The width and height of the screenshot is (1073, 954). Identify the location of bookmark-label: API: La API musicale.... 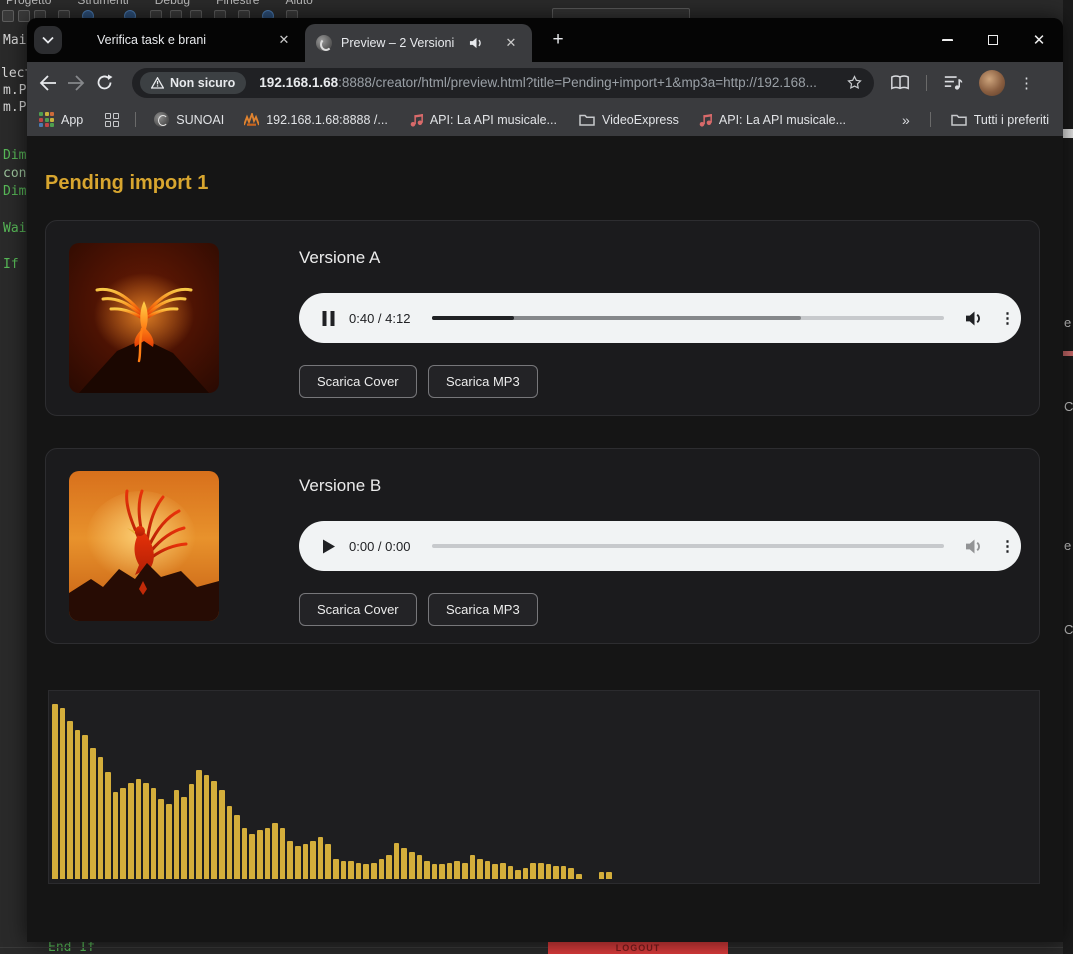
(493, 119).